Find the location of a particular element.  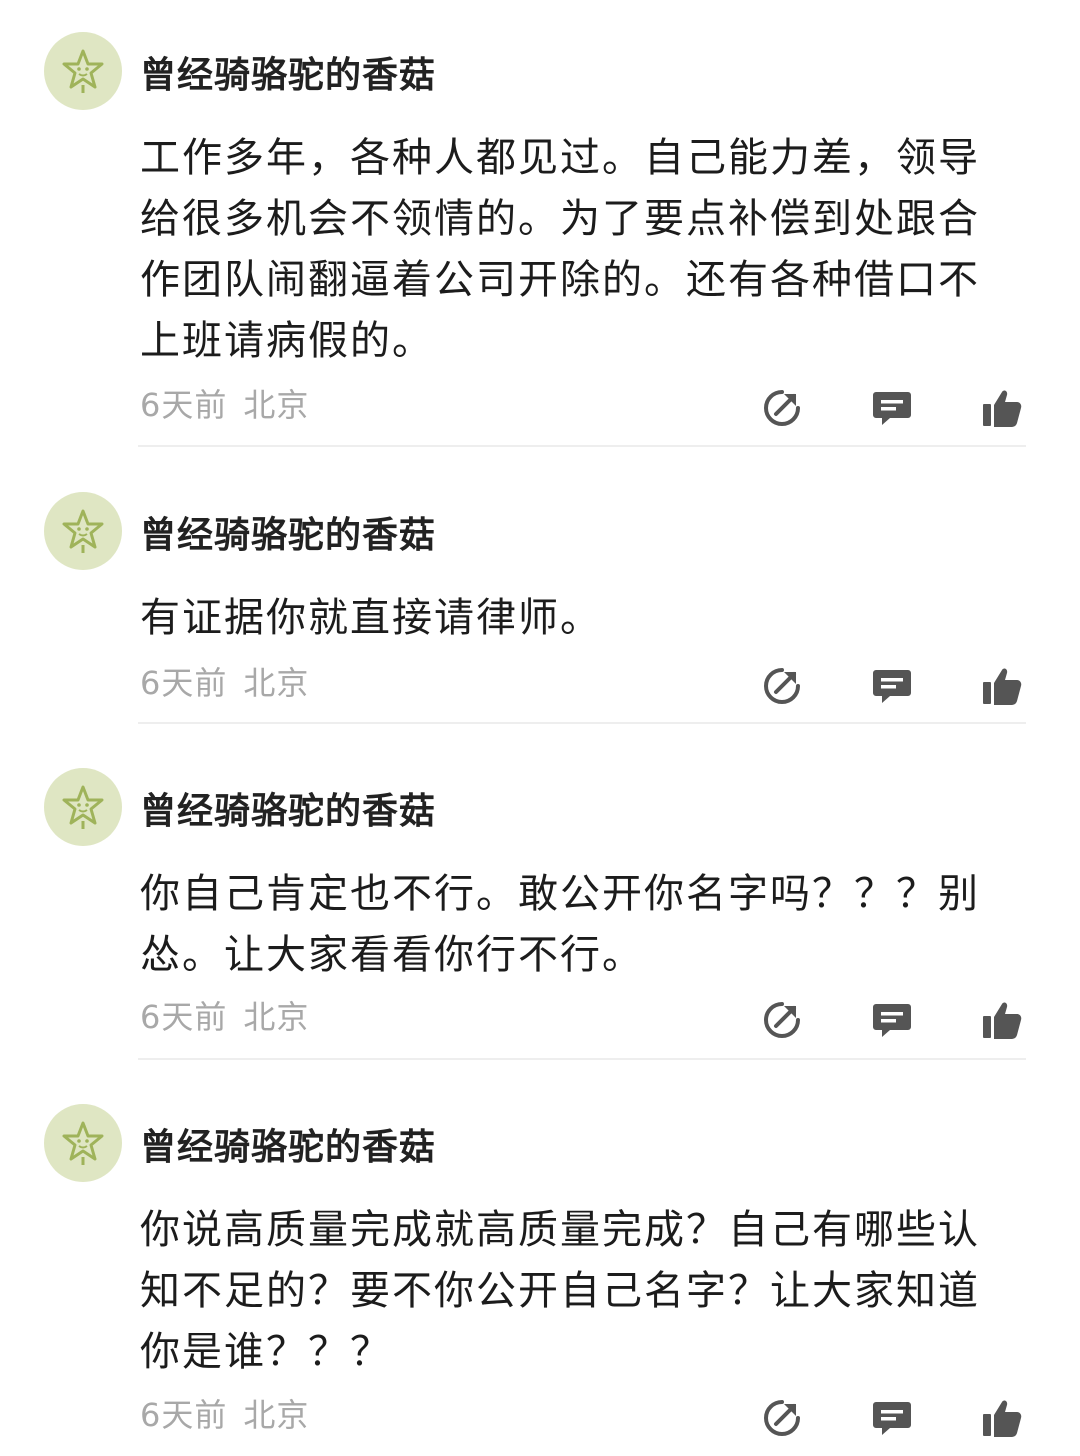

comment-text: 你自己肯定也不行。敢公开你名字吗？？？别怂。让大家看看你行不行。 is located at coordinates (560, 924).